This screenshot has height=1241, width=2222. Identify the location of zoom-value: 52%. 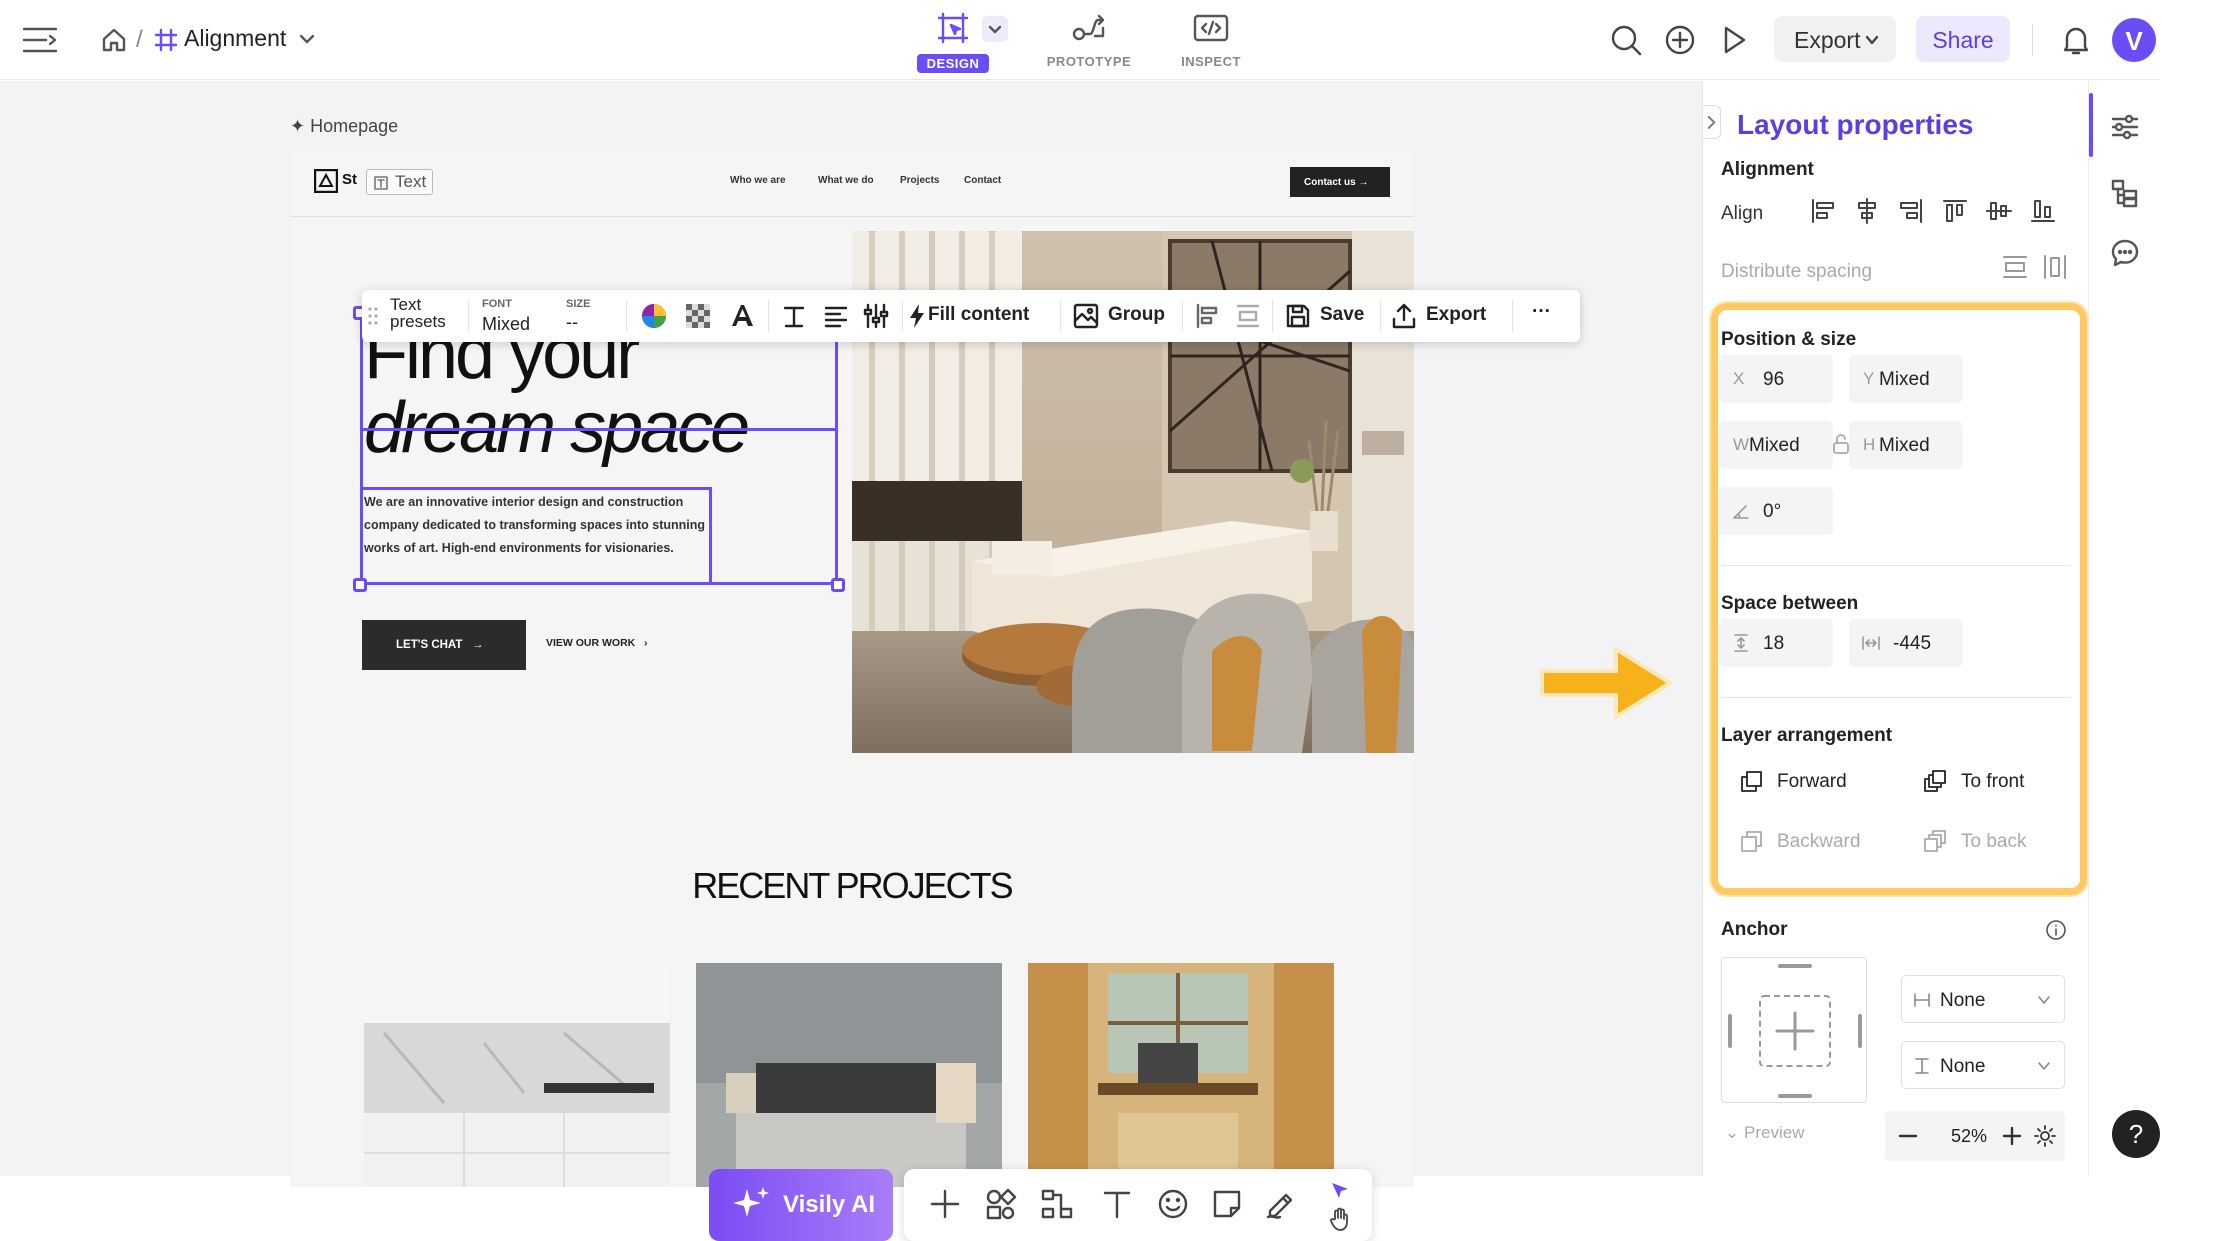
(1969, 1136).